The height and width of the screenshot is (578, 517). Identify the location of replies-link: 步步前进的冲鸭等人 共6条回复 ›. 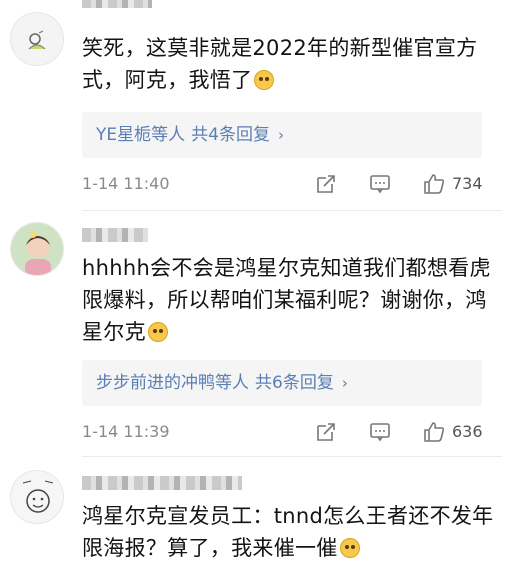
(282, 383).